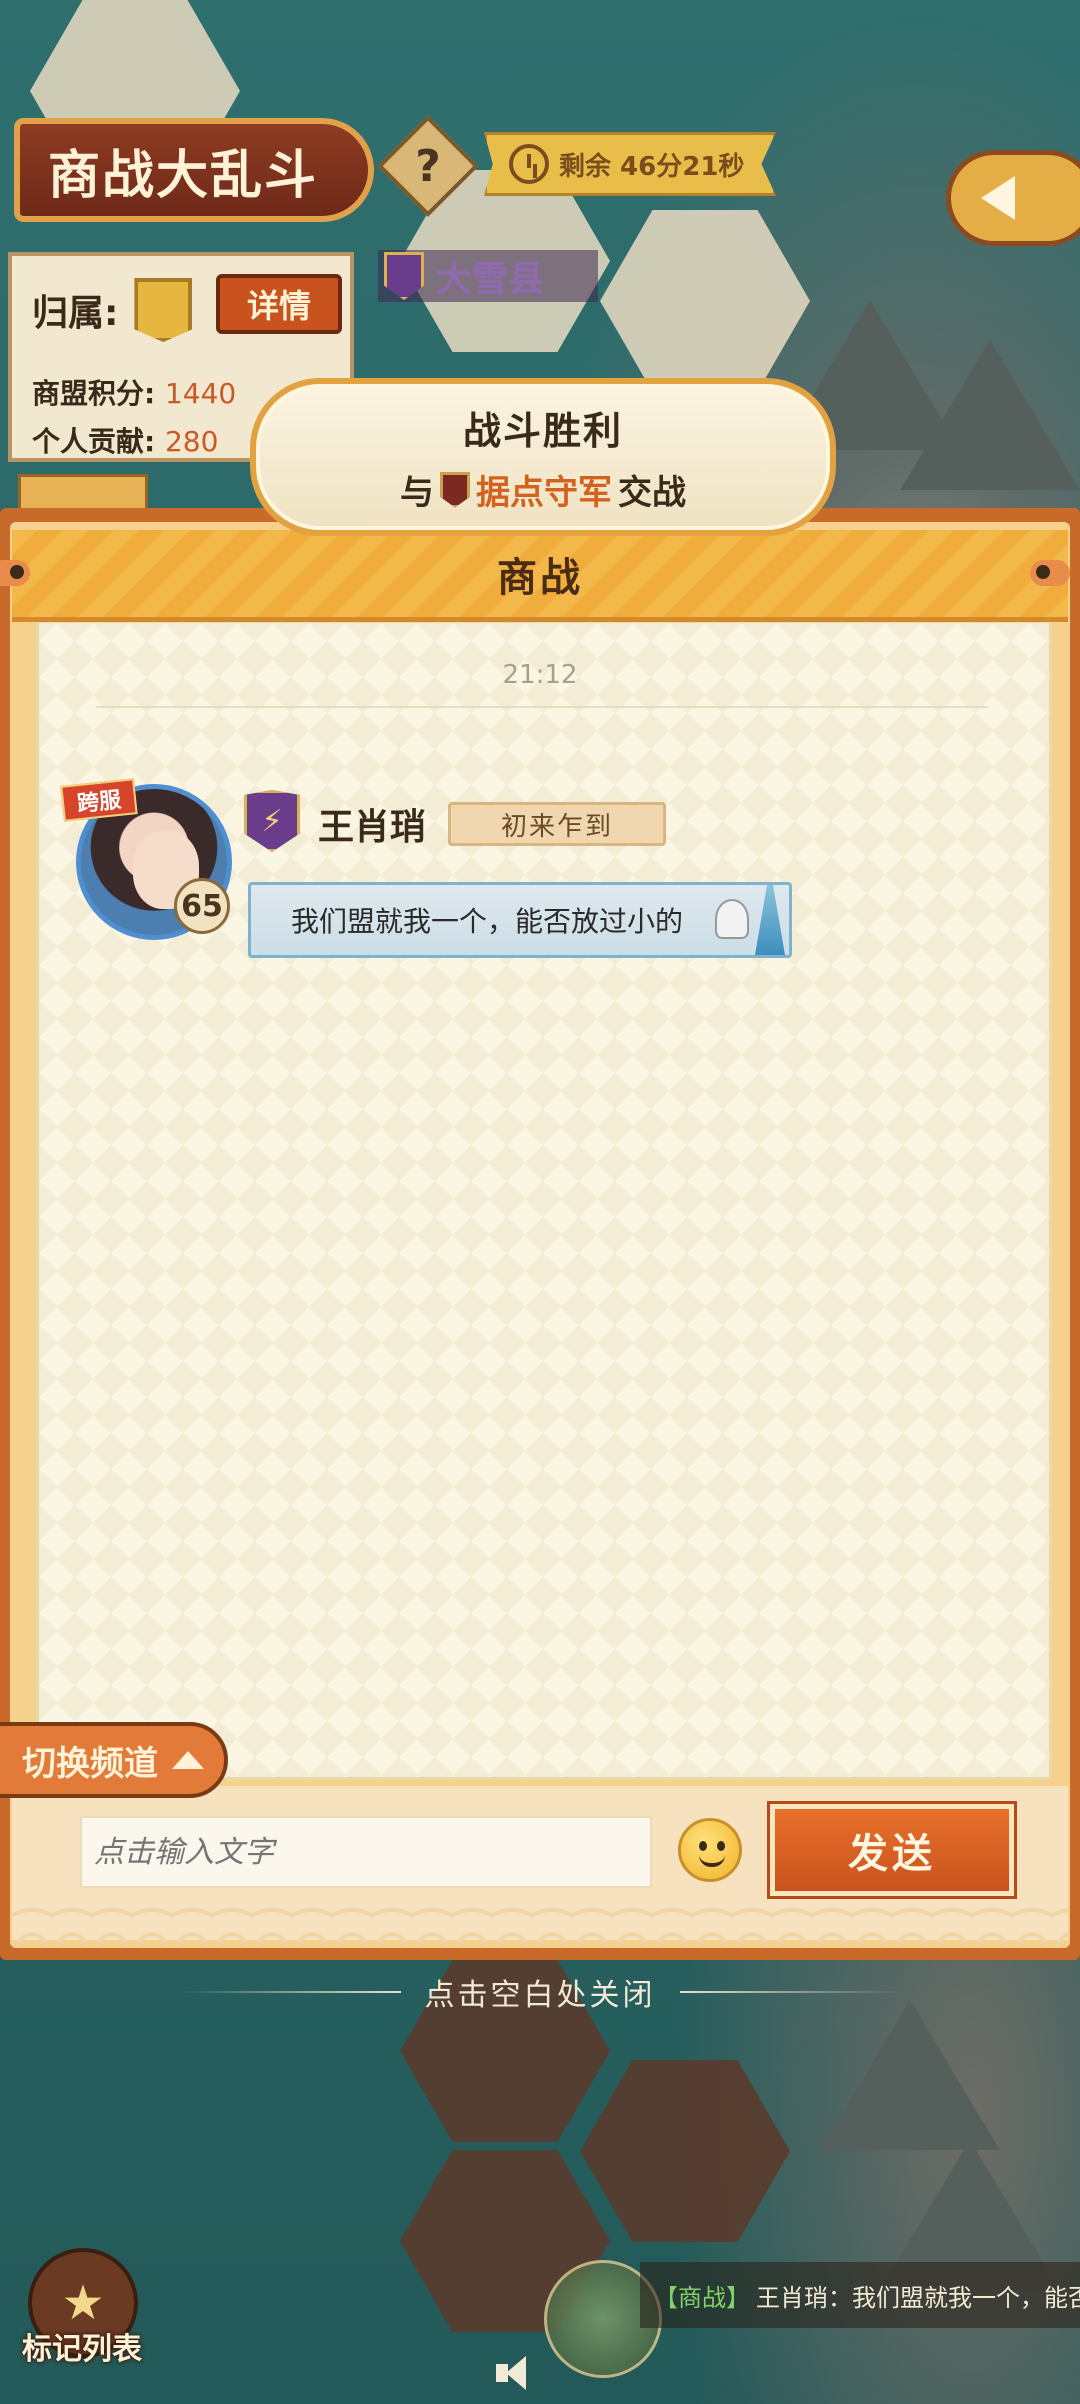 This screenshot has height=2404, width=1080. I want to click on emoji-button, so click(710, 1850).